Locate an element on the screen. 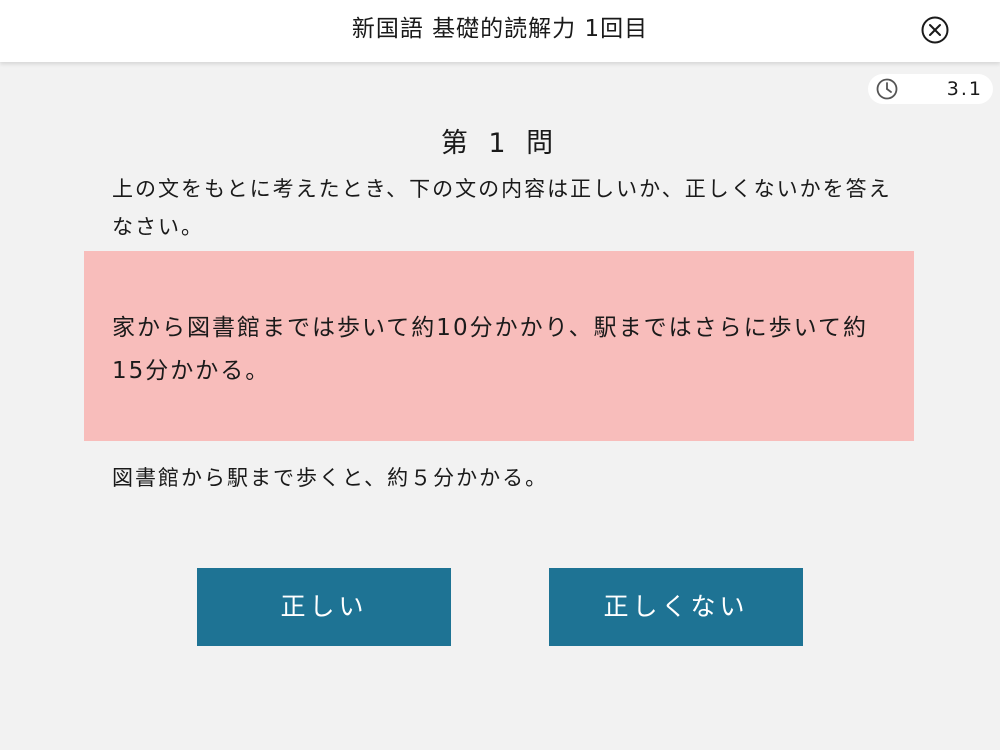 Image resolution: width=1000 pixels, height=750 pixels. question-number: 第 1 問 is located at coordinates (500, 143).